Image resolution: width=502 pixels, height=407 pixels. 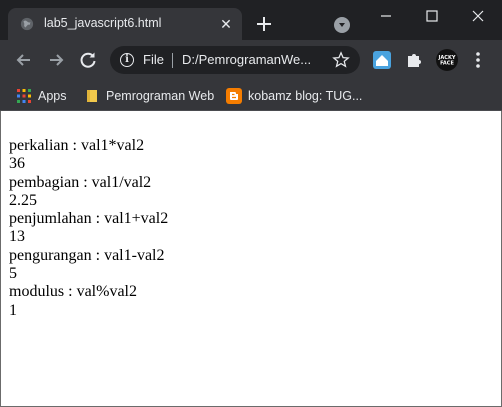 What do you see at coordinates (80, 182) in the screenshot?
I see `output-line: pembagian : val1/val2` at bounding box center [80, 182].